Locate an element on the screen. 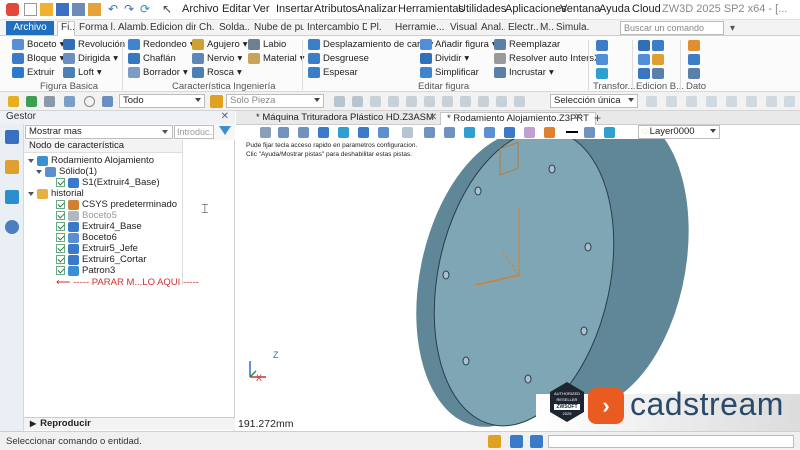 Image resolution: width=800 pixels, height=450 pixels. solid-pick-icon is located at coordinates (429, 101).